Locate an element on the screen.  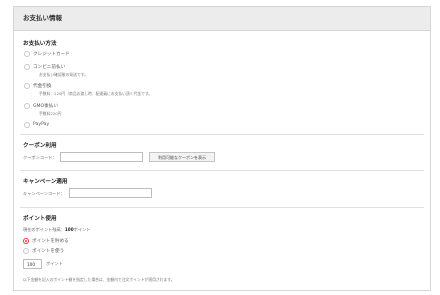
radio-save-points is located at coordinates (26, 241).